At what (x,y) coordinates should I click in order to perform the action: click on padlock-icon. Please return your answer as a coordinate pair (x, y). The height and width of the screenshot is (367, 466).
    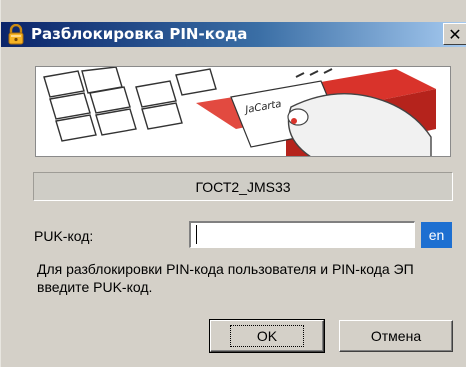
    Looking at the image, I should click on (16, 34).